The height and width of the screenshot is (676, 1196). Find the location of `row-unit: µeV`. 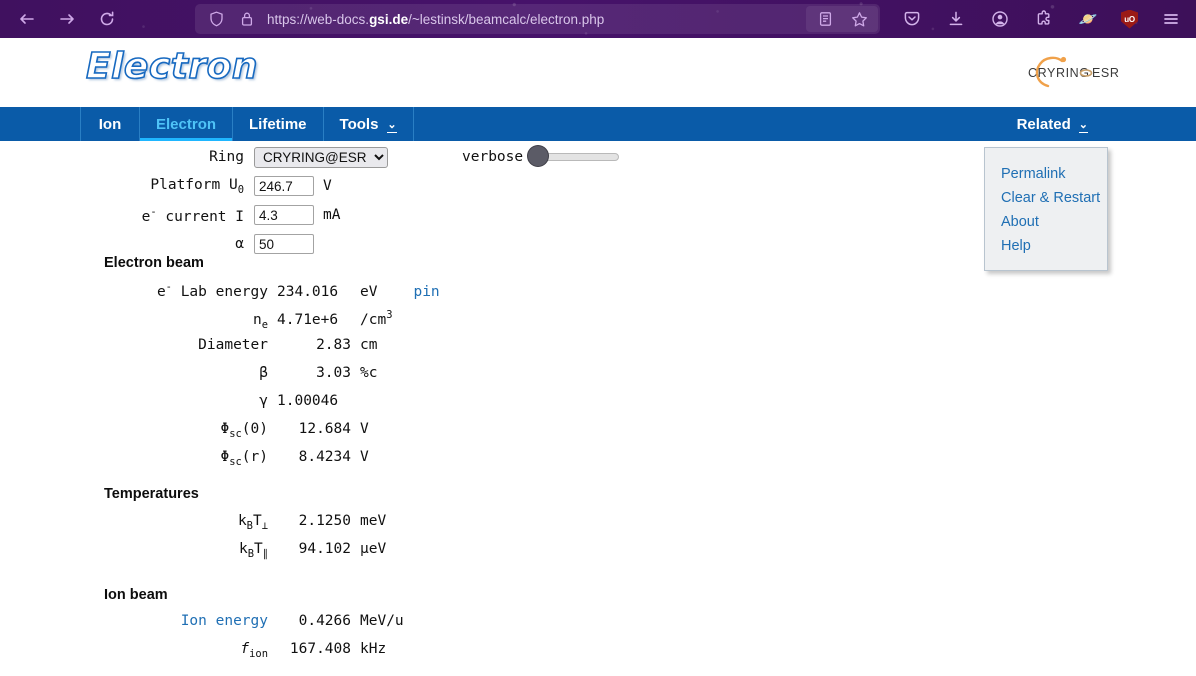

row-unit: µeV is located at coordinates (373, 549).